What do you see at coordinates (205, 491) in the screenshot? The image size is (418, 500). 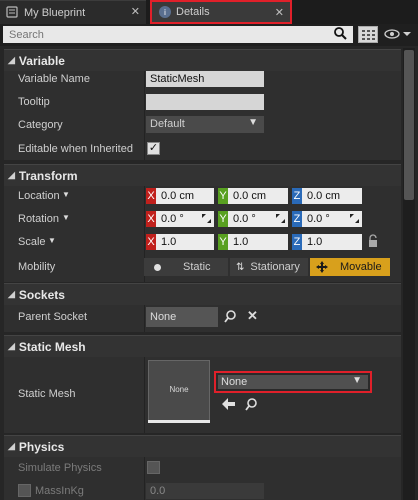 I see `mass-in-kg-input: 0.0` at bounding box center [205, 491].